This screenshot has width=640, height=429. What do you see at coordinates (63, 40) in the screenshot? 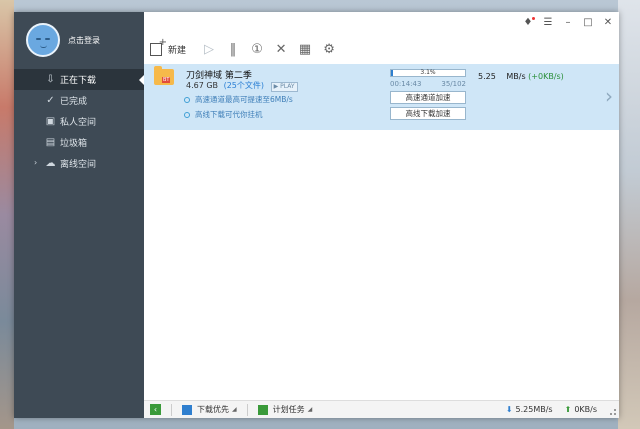
I see `profile: 点击登录` at bounding box center [63, 40].